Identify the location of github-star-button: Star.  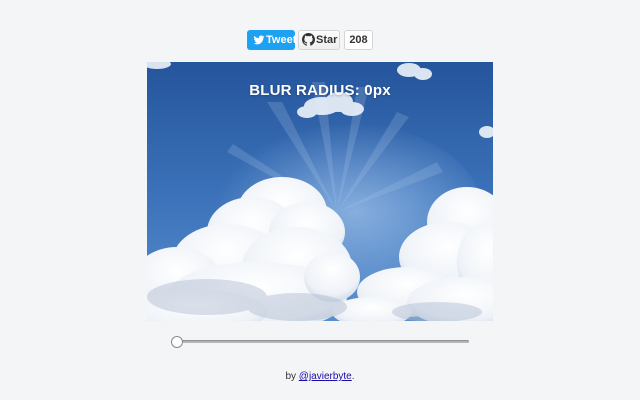
(319, 40).